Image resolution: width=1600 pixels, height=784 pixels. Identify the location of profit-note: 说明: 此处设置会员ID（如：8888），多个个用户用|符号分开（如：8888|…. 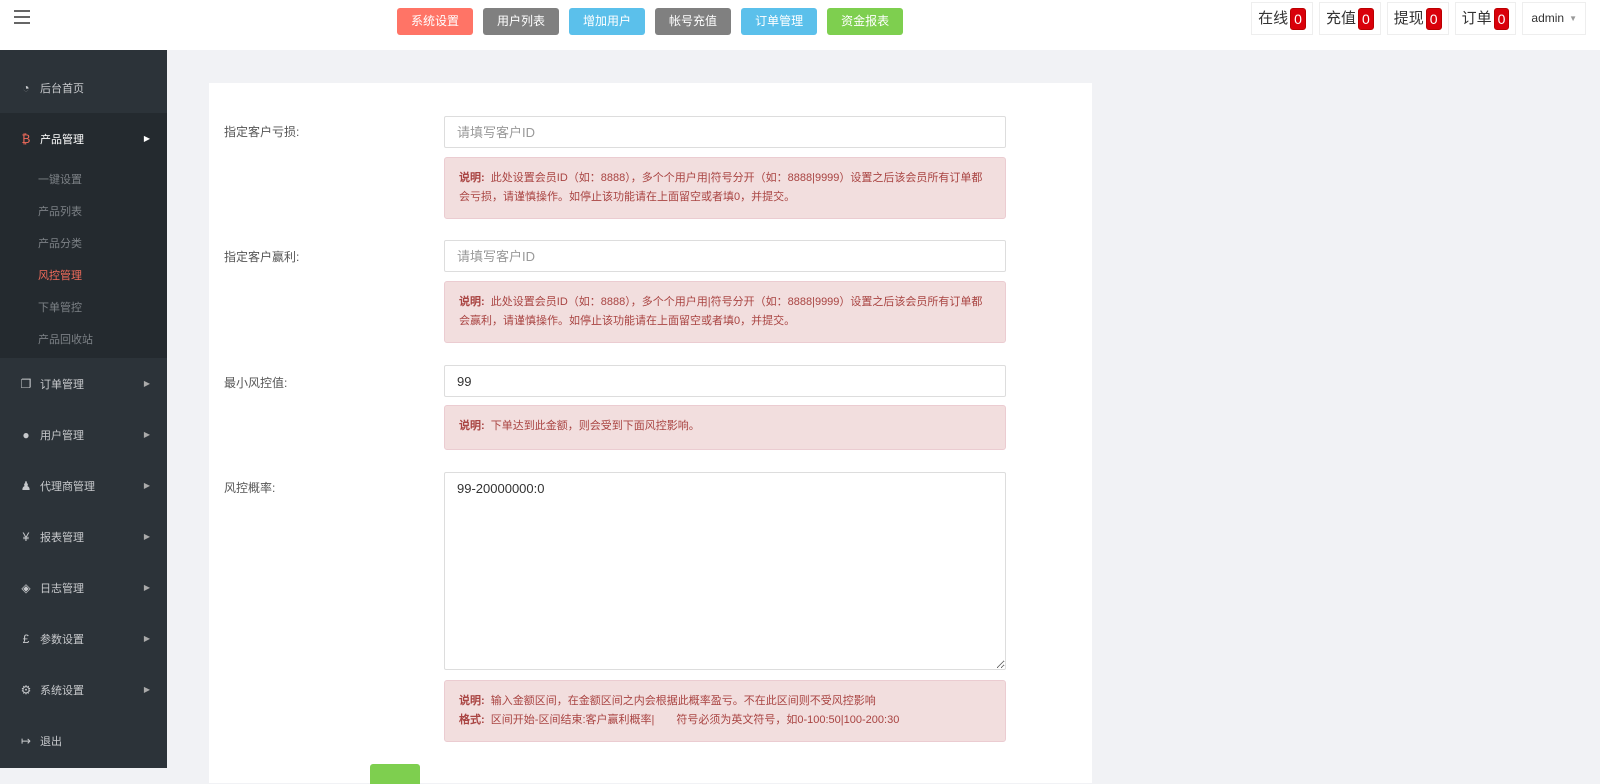
(725, 312).